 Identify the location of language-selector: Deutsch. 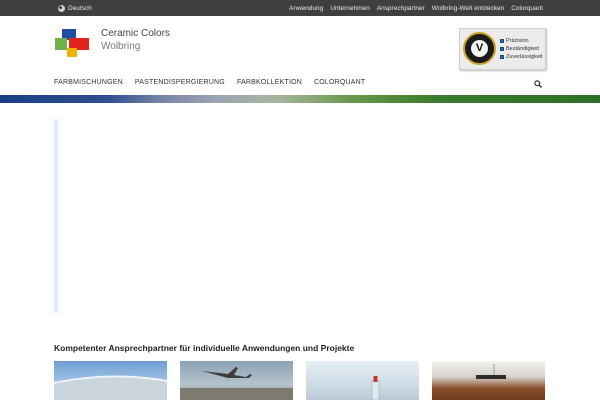
(75, 8).